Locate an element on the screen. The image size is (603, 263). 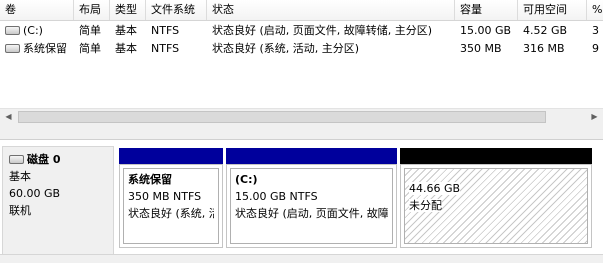
partition-system-reserved: 系统保留 350 MB NTFS 状态良好 (系统, 活动, 主分区) is located at coordinates (171, 198).